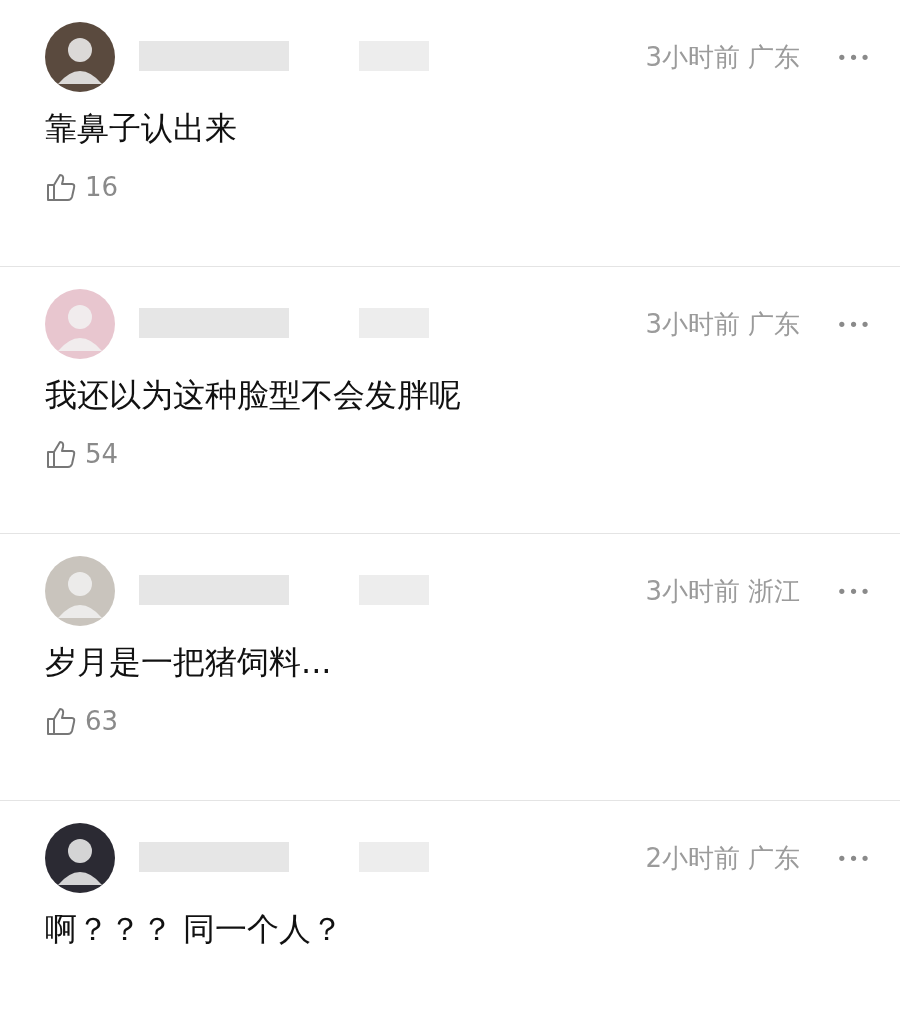  I want to click on comment-text: 啊？？？ 同一个人？, so click(195, 929).